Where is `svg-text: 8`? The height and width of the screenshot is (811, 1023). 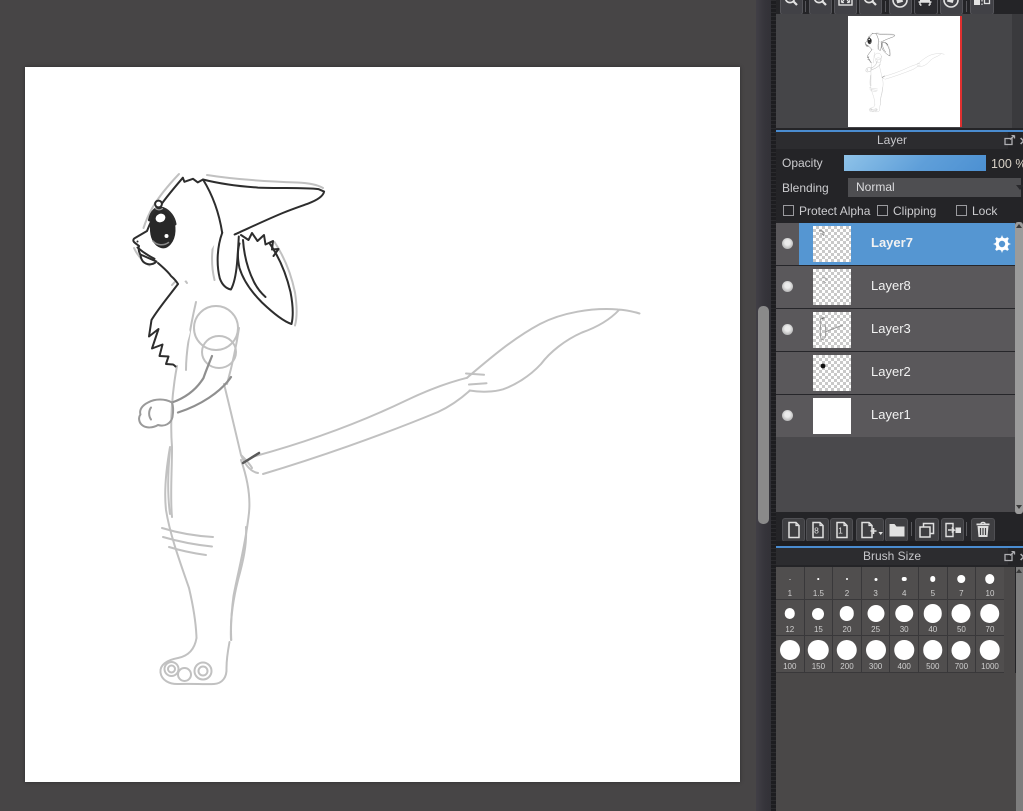 svg-text: 8 is located at coordinates (816, 531).